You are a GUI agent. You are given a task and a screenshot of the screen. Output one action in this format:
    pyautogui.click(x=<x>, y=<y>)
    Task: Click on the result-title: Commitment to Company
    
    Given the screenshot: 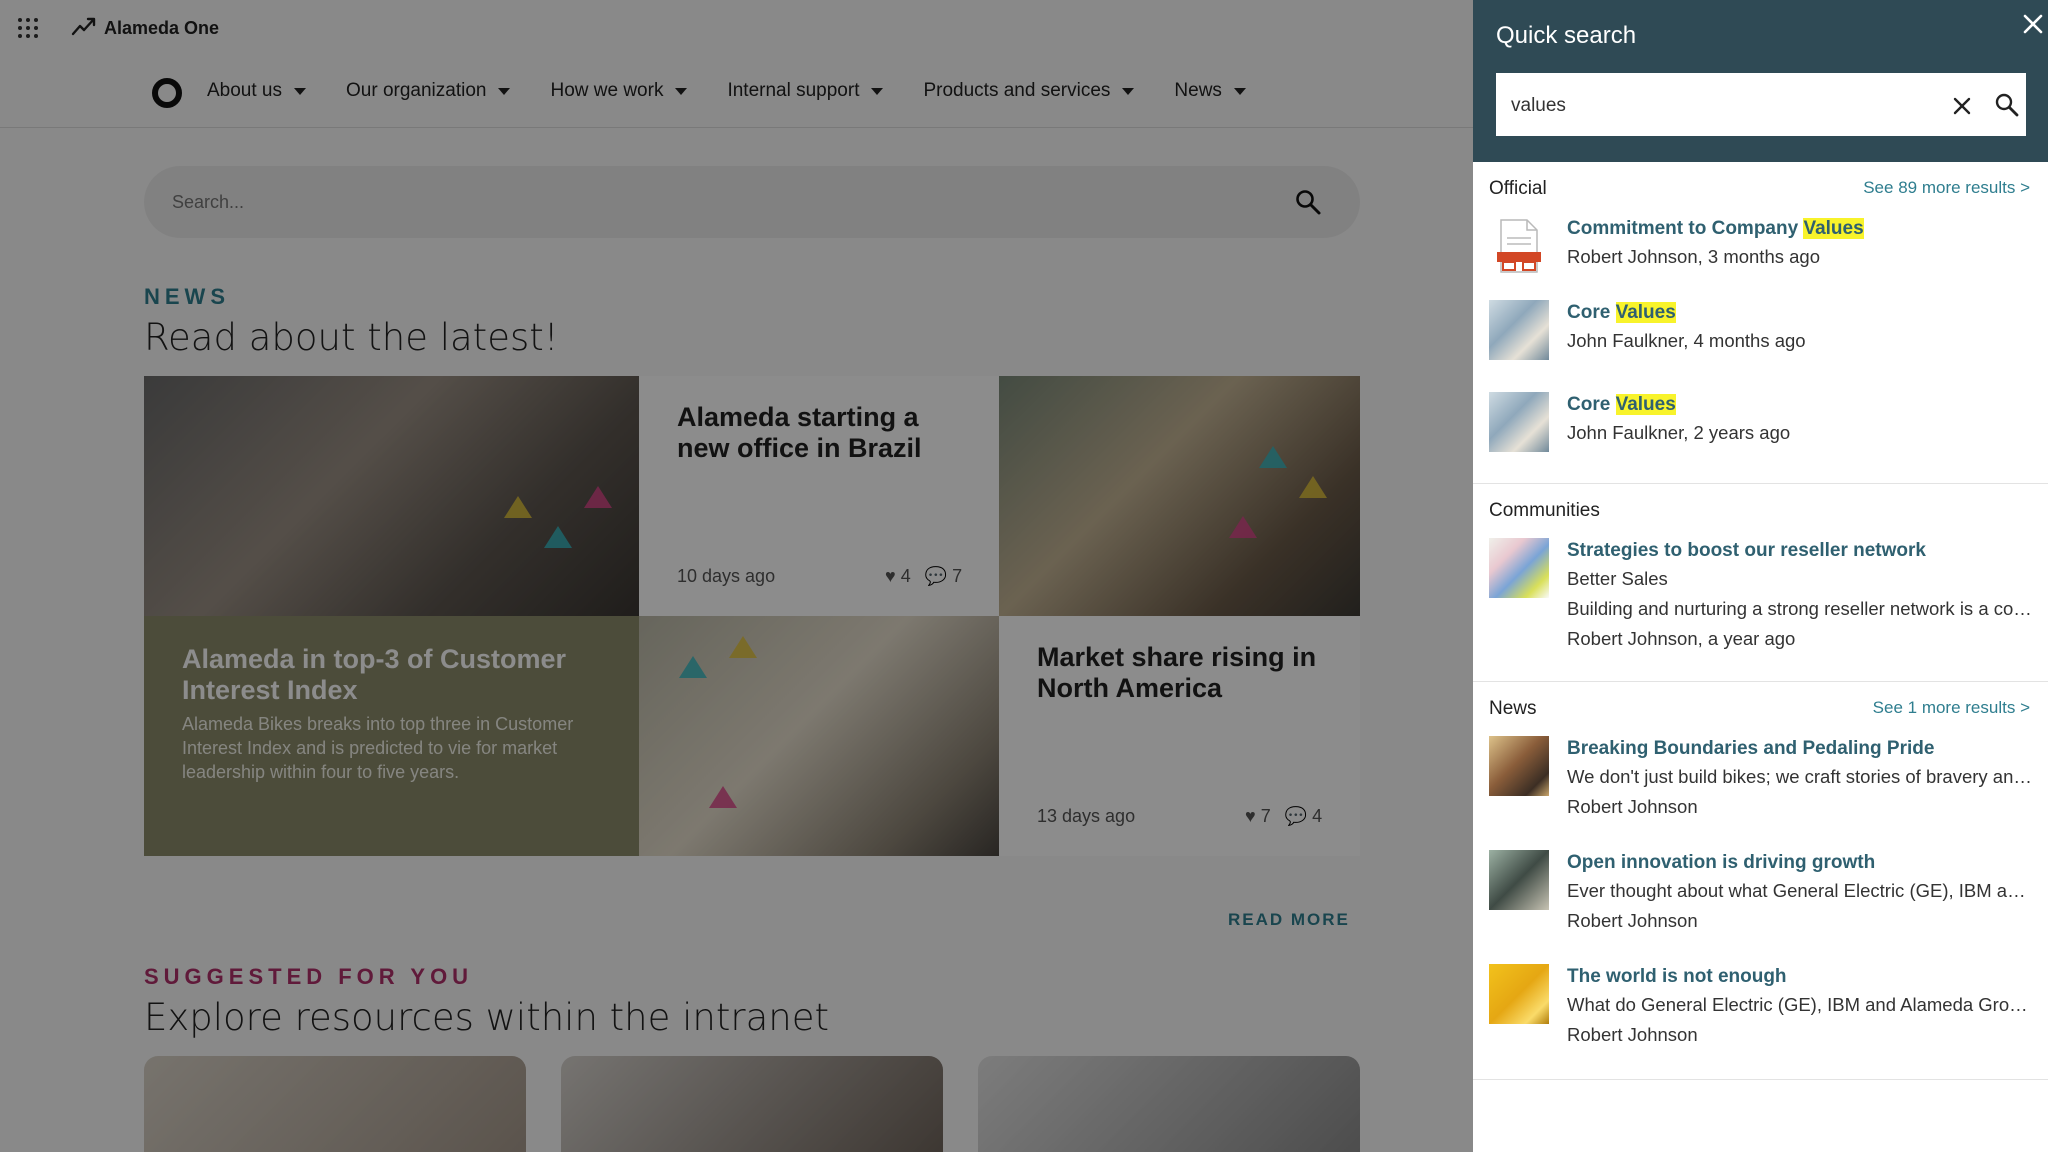 What is the action you would take?
    pyautogui.click(x=1685, y=228)
    